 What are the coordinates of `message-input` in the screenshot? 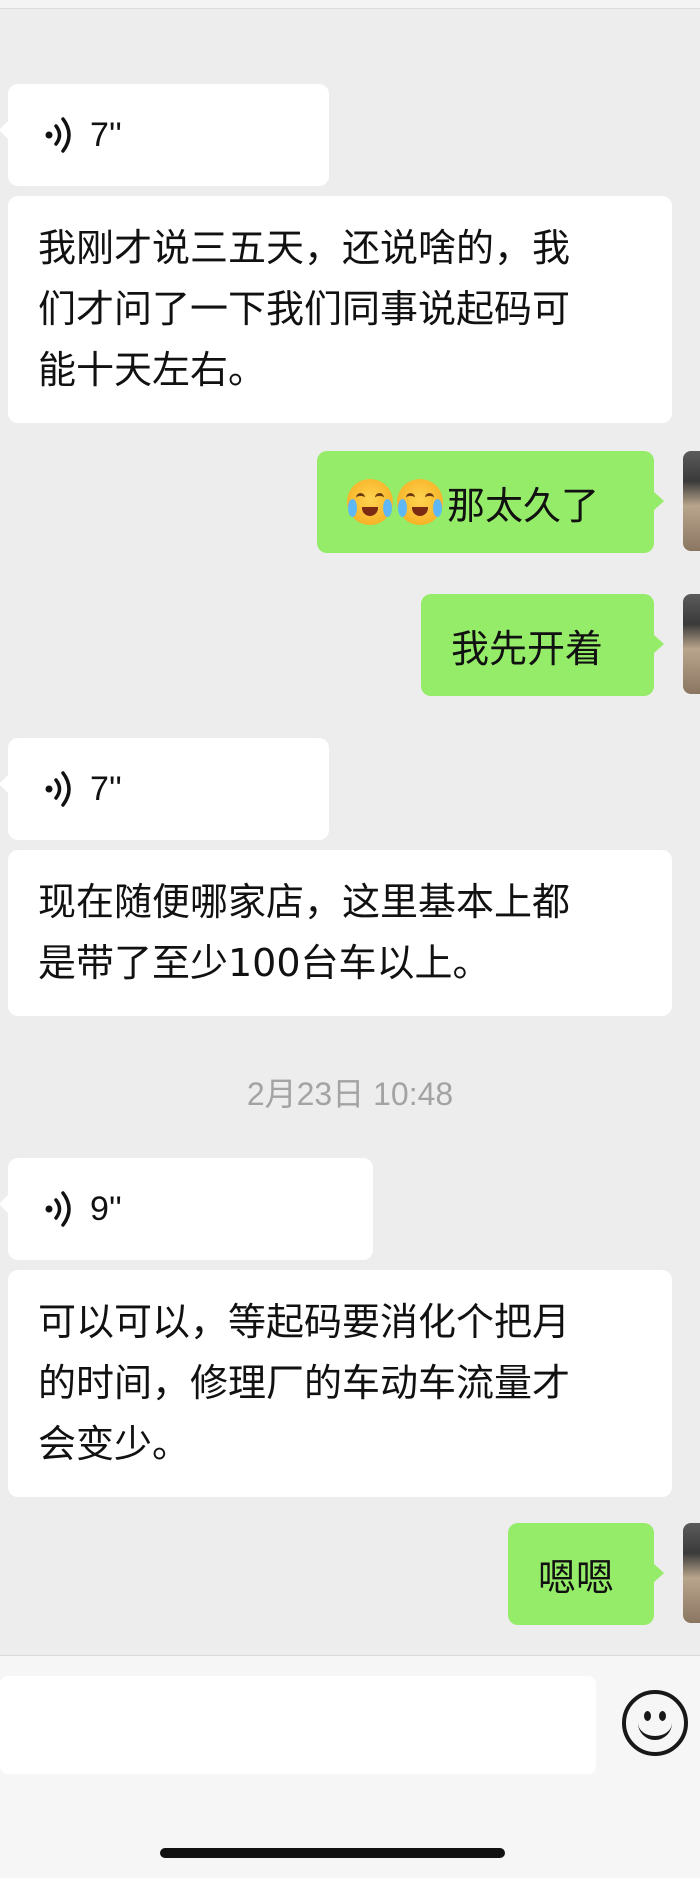 It's located at (298, 1725).